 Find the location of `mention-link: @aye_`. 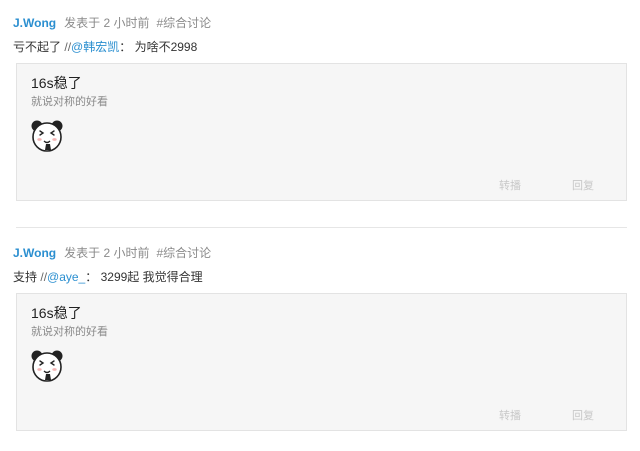

mention-link: @aye_ is located at coordinates (66, 277).